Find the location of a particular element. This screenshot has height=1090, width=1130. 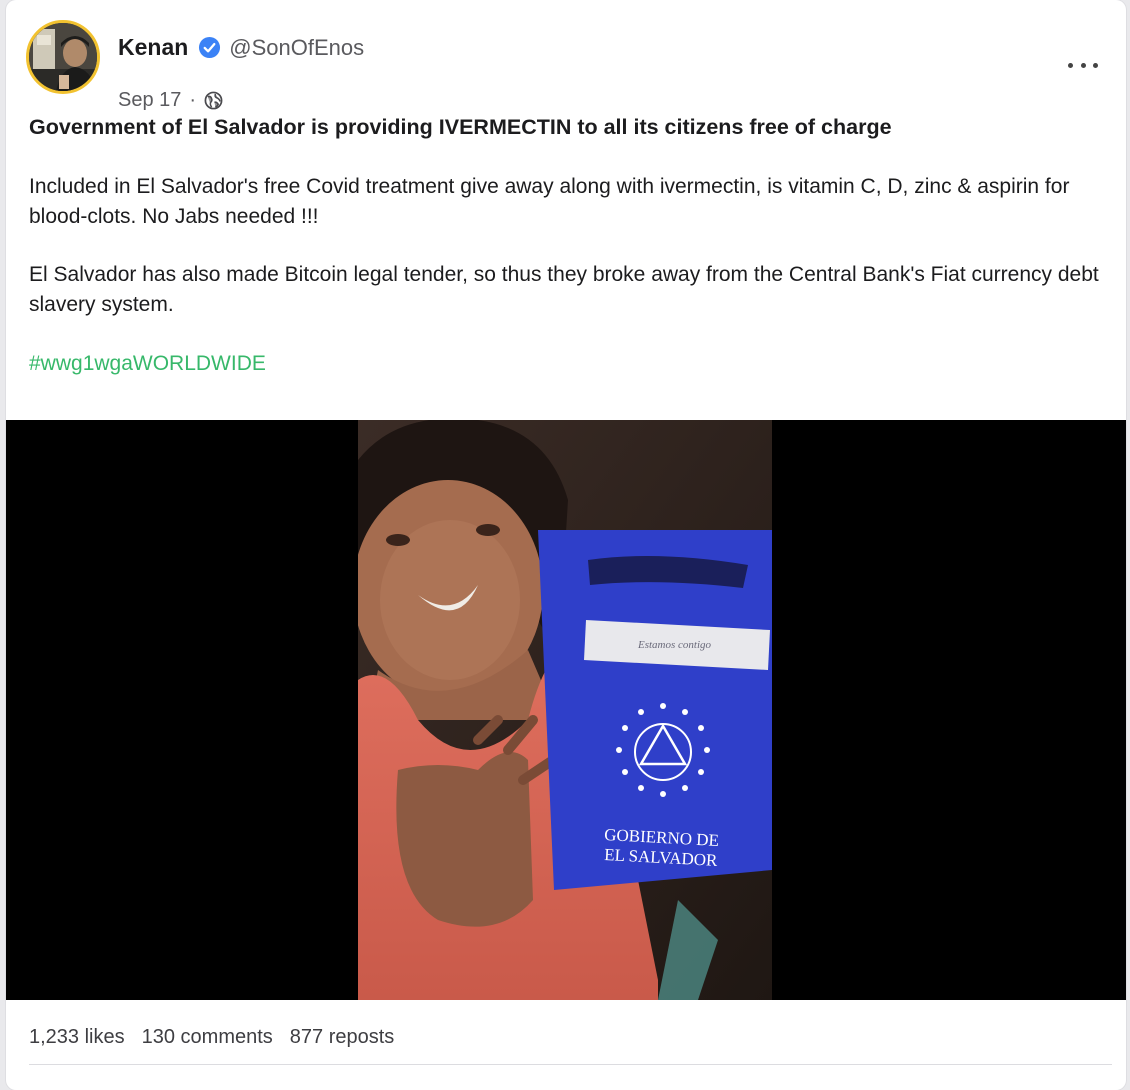

post-meta: Sep 17 · is located at coordinates (170, 100).